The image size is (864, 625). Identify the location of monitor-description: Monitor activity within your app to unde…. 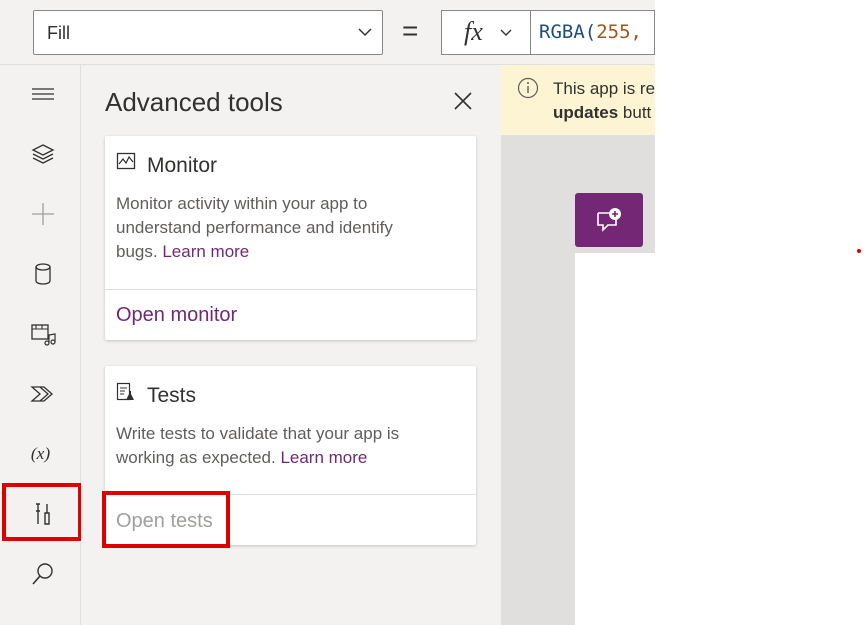
(271, 228).